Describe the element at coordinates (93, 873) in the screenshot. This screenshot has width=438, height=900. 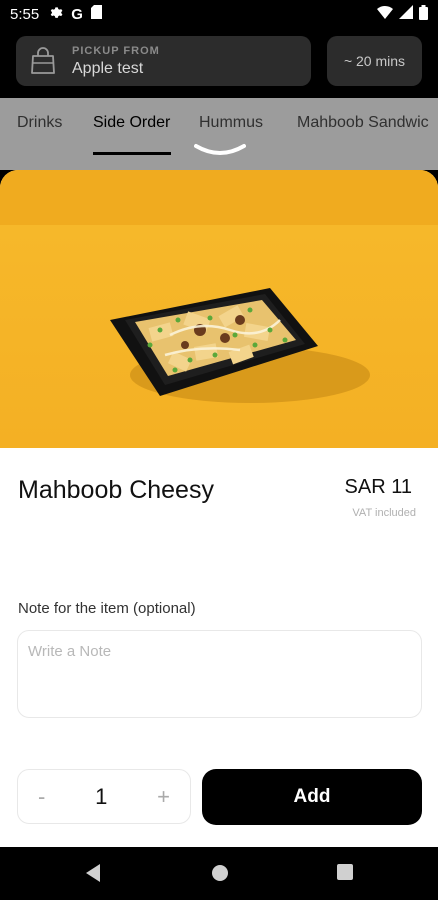
I see `back-icon` at that location.